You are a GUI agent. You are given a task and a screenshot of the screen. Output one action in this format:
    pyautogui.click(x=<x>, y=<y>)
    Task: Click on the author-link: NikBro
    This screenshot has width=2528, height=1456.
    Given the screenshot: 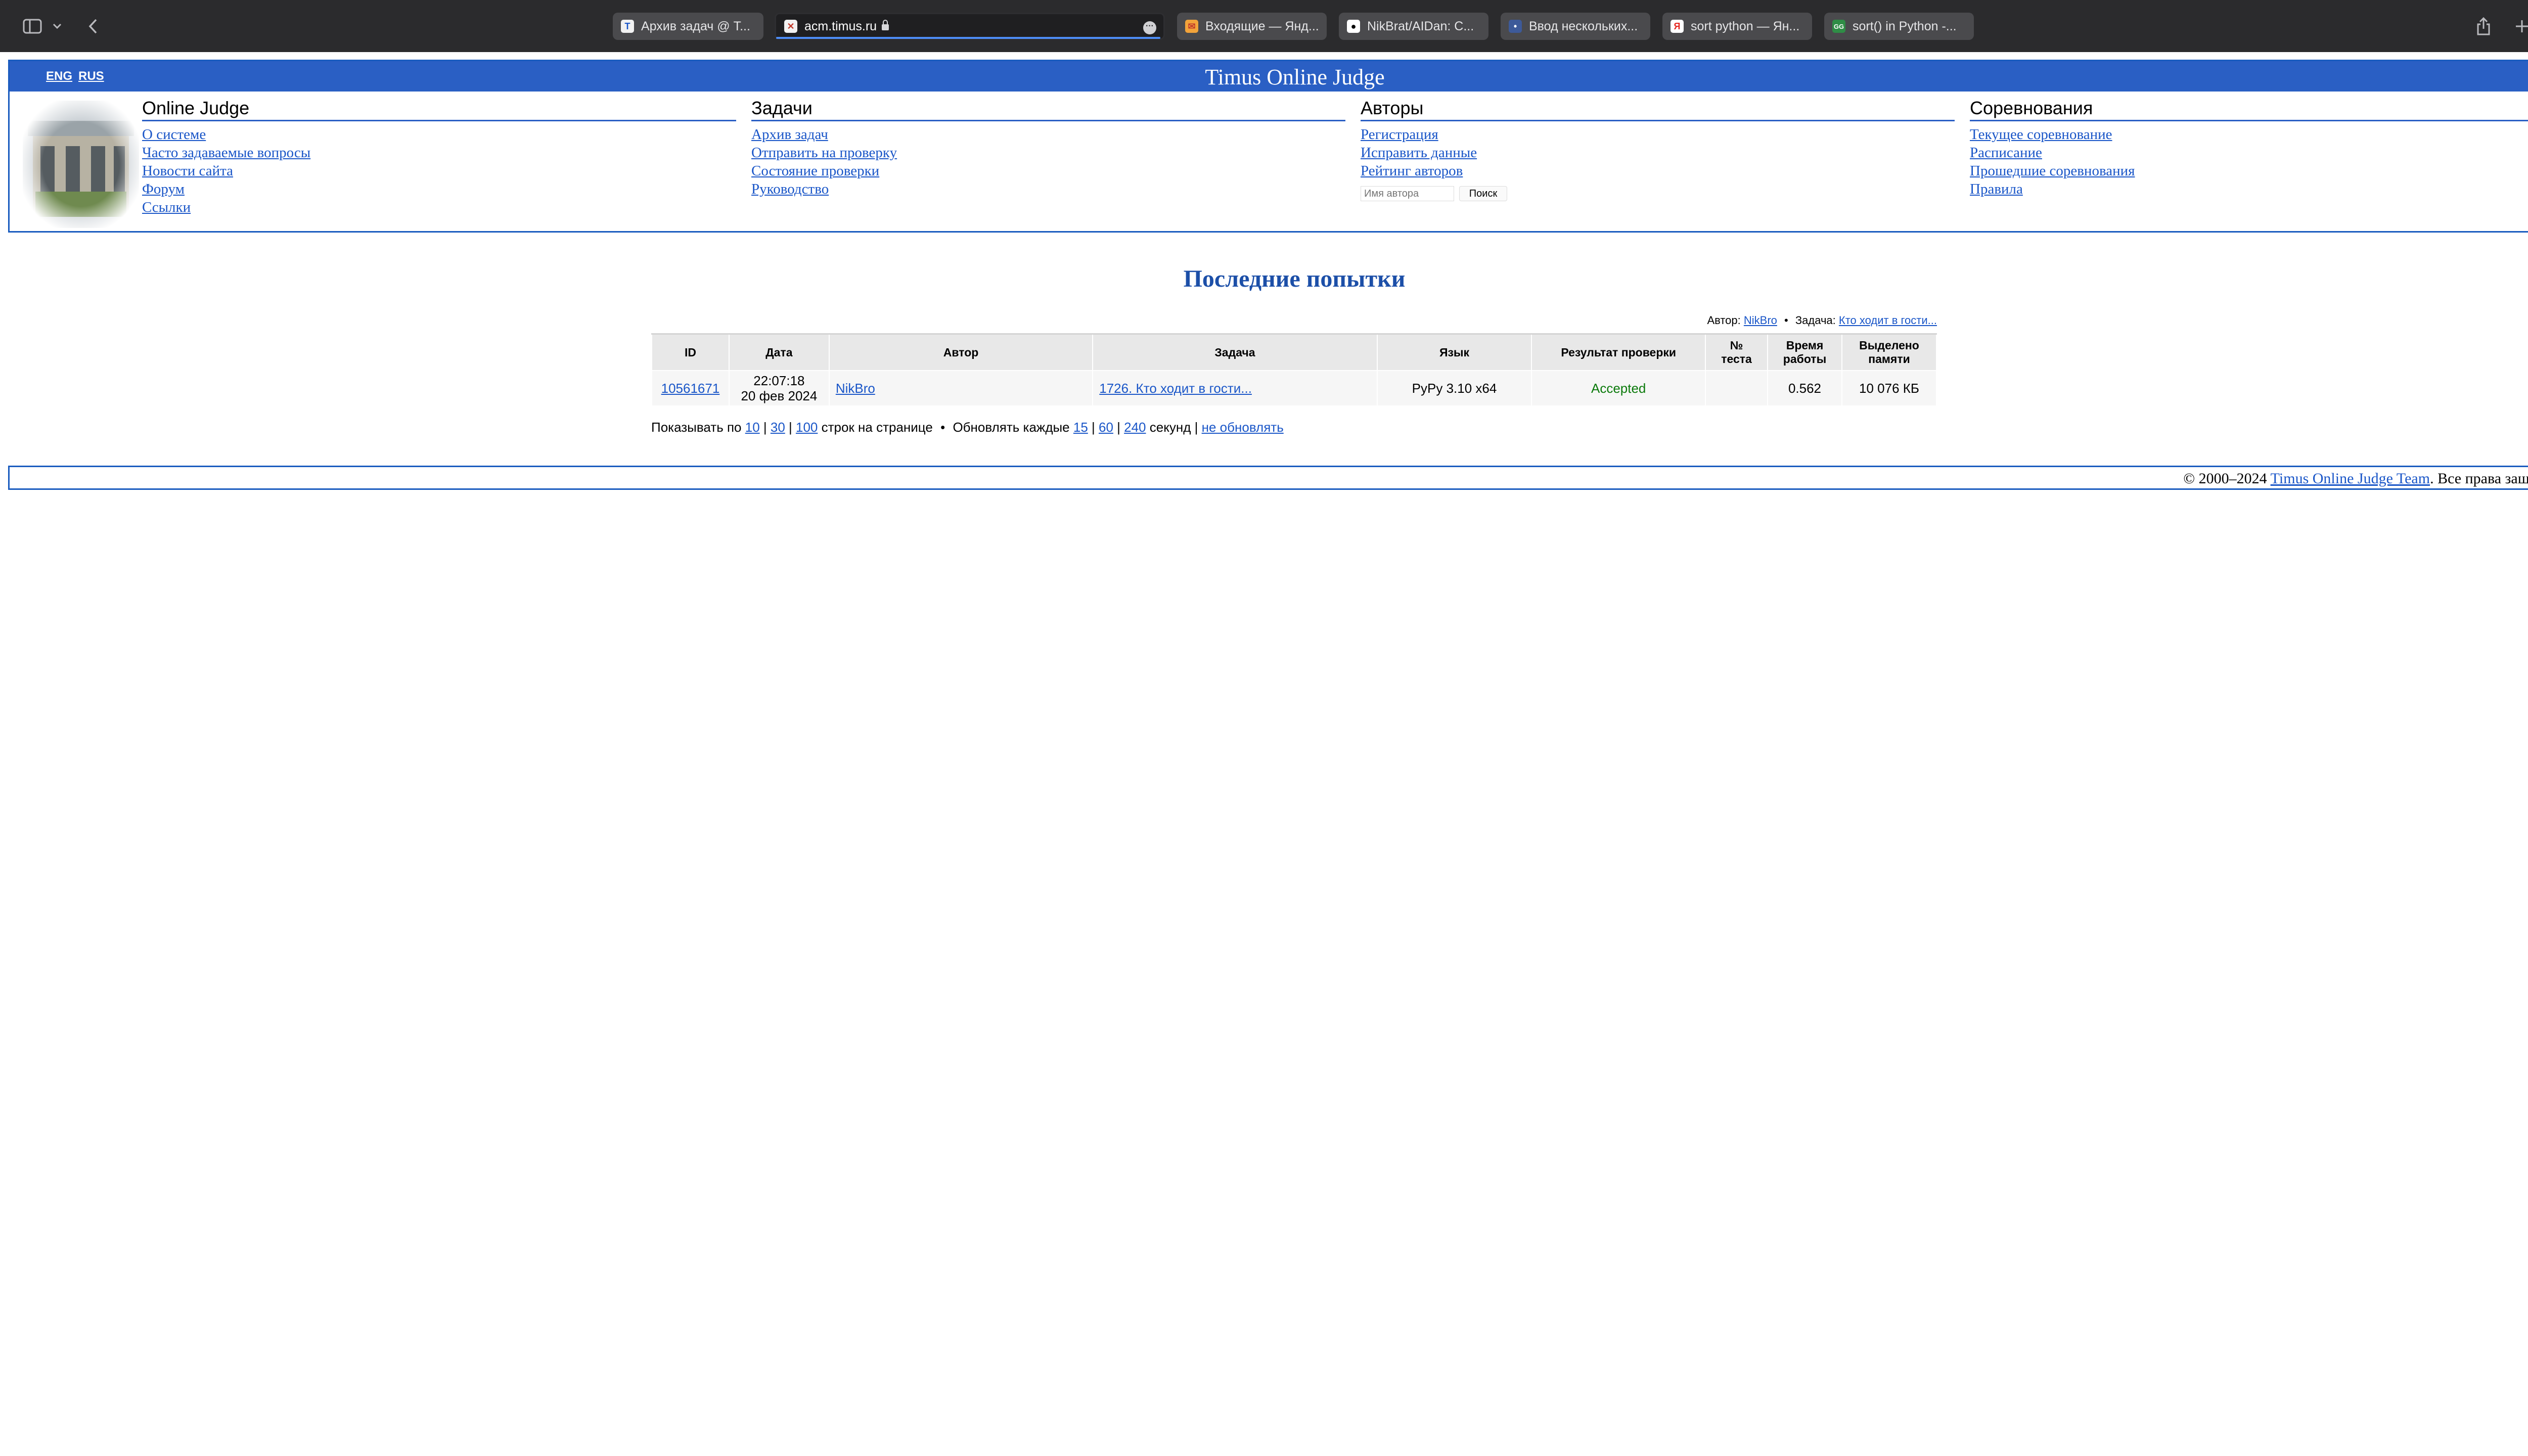 What is the action you would take?
    pyautogui.click(x=856, y=388)
    